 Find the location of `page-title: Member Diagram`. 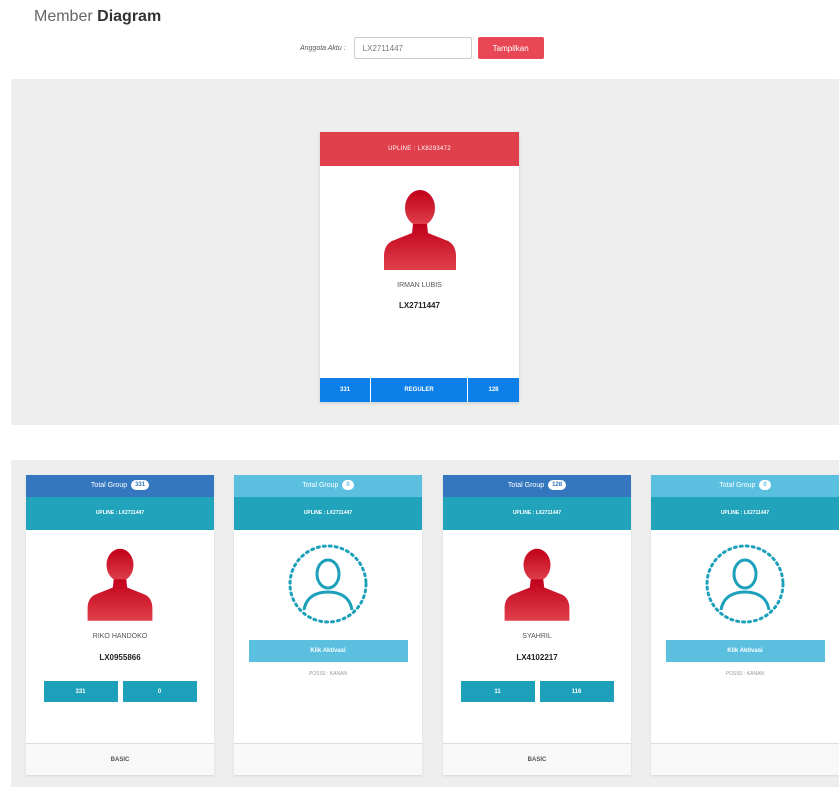

page-title: Member Diagram is located at coordinates (97, 17).